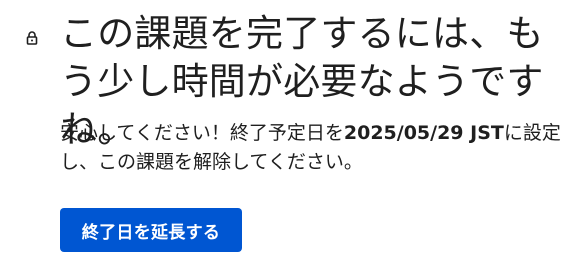 The width and height of the screenshot is (585, 279). What do you see at coordinates (151, 230) in the screenshot?
I see `extend-deadline-button: 終了日を延長する` at bounding box center [151, 230].